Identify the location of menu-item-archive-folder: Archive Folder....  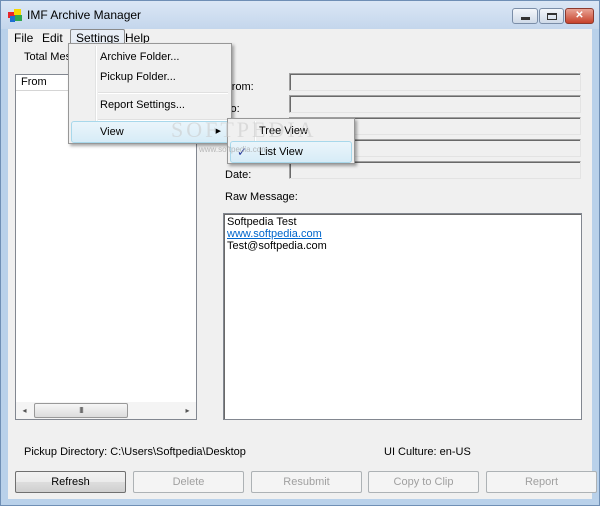
(150, 57).